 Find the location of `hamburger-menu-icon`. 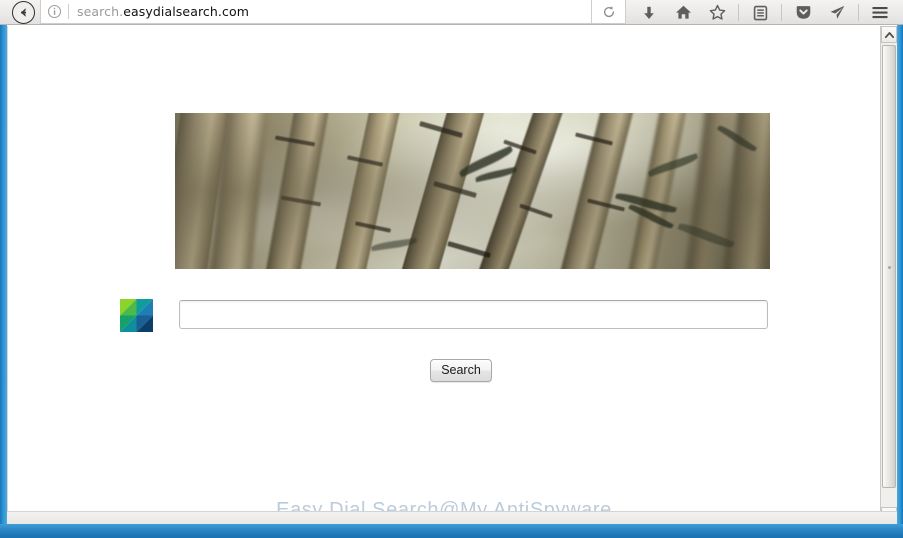

hamburger-menu-icon is located at coordinates (880, 12).